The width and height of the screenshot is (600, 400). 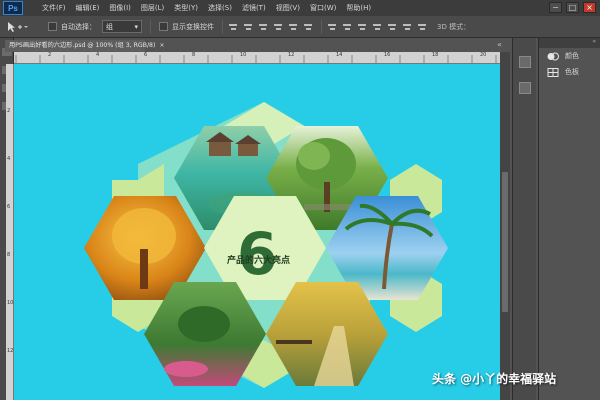 What do you see at coordinates (136, 26) in the screenshot?
I see `chevron-down-icon: ▾` at bounding box center [136, 26].